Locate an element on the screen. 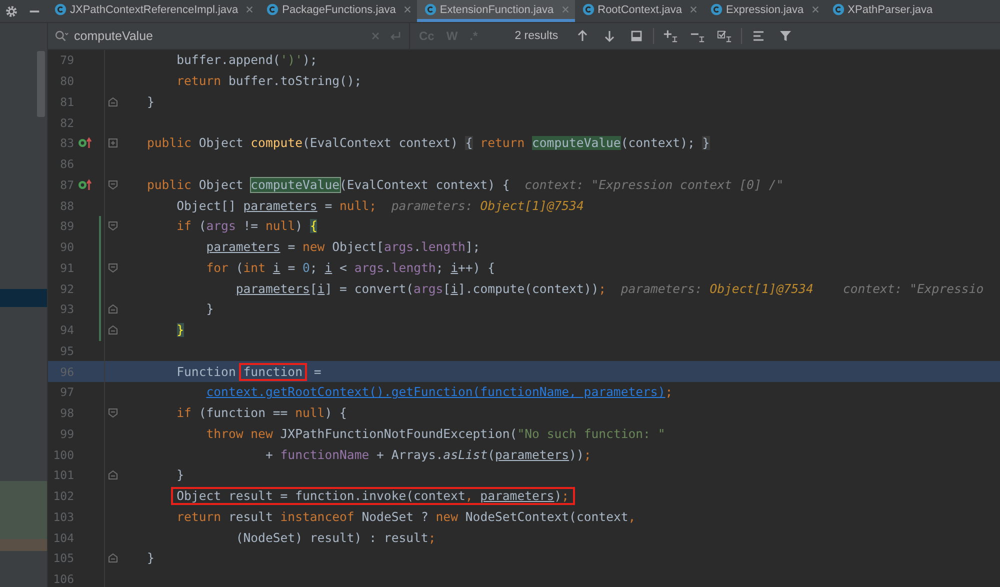  code-line: parameters[i] = convert(args[i].compute(context)); parameters: Object[1]@7534 context: "Expressio is located at coordinates (609, 289).